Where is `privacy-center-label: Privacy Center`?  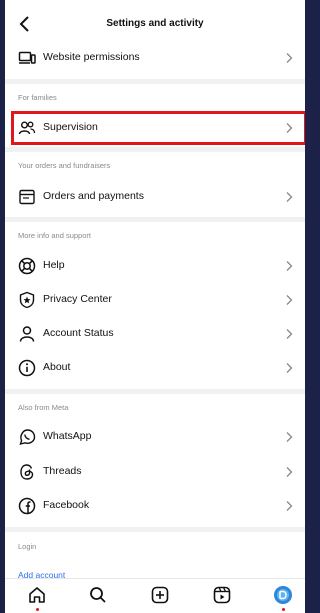 privacy-center-label: Privacy Center is located at coordinates (77, 299).